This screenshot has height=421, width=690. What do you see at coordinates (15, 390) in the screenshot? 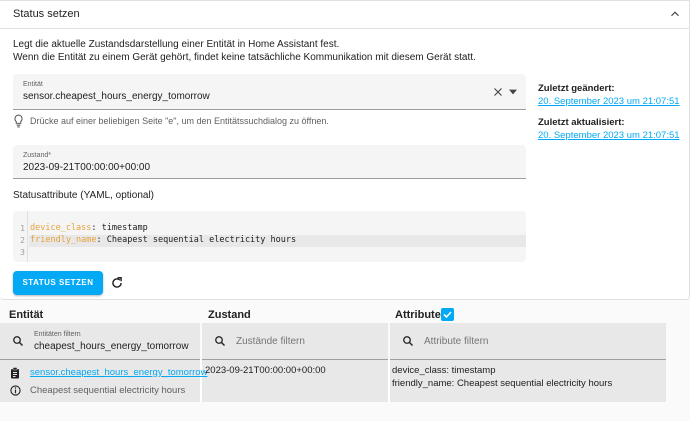
I see `info-icon` at bounding box center [15, 390].